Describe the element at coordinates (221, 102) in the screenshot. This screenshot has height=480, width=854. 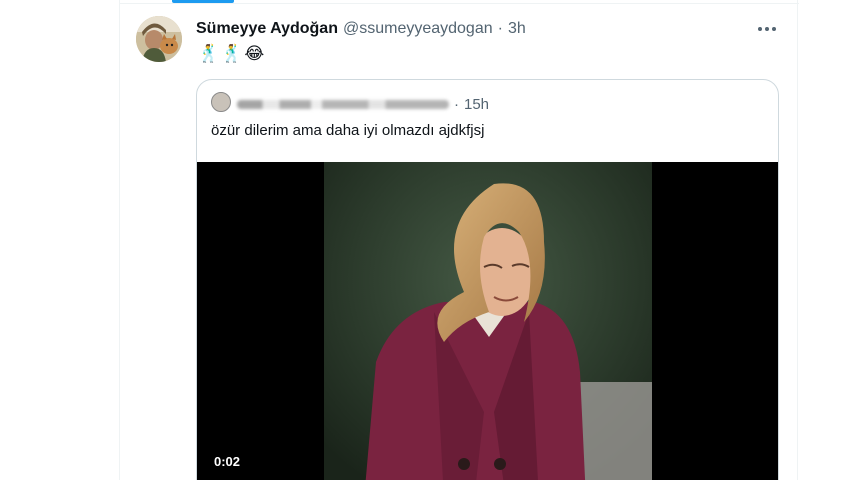
I see `quoted-avatar` at that location.